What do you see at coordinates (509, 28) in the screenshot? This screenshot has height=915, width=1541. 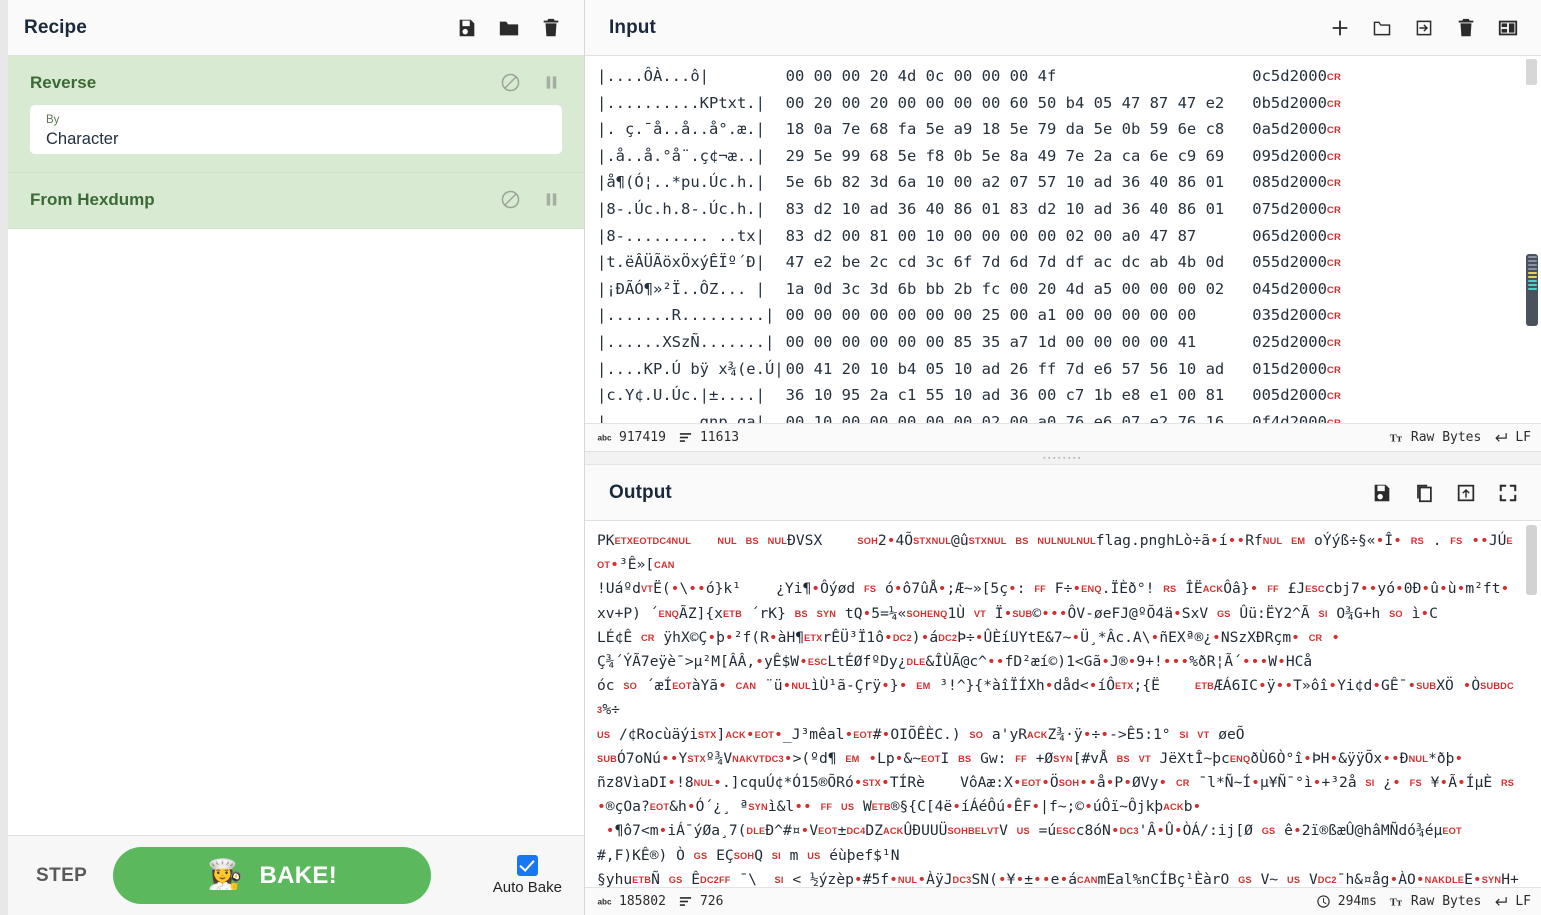 I see `load-recipe-icon` at bounding box center [509, 28].